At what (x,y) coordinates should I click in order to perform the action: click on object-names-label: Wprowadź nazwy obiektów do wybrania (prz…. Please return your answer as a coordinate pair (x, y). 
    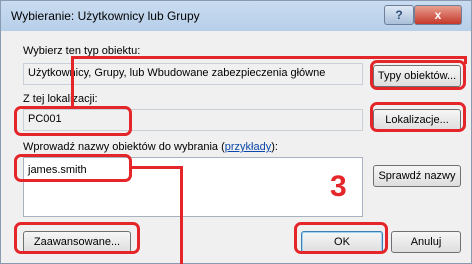
    Looking at the image, I should click on (150, 147).